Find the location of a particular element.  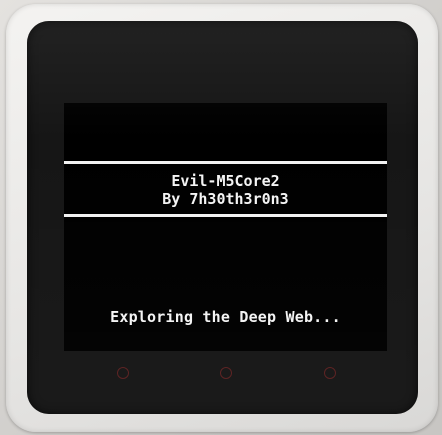

touch-button-b is located at coordinates (226, 373).